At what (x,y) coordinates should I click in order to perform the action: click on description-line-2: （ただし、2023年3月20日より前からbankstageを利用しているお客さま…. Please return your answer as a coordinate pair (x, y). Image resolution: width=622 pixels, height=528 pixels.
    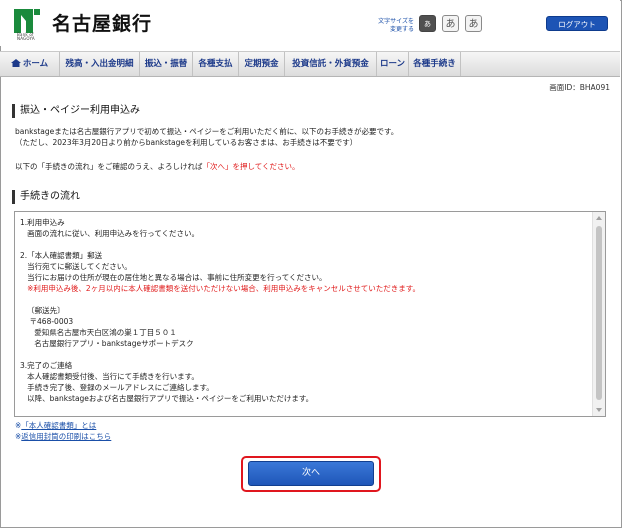
    Looking at the image, I should click on (186, 142).